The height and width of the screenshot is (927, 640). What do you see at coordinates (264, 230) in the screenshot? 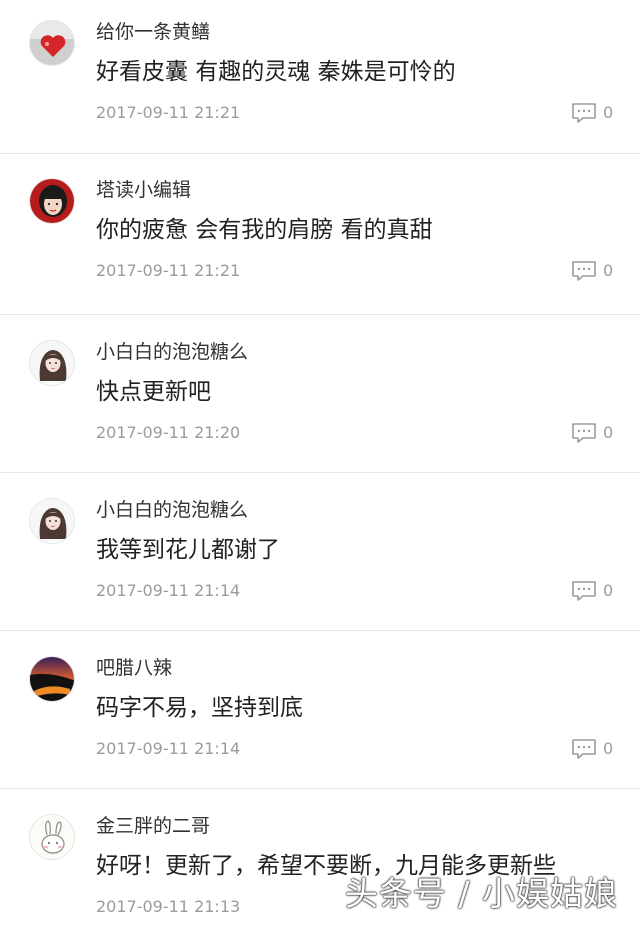
I see `comment-text: 你的疲惫 会有我的肩膀 看的真甜` at bounding box center [264, 230].